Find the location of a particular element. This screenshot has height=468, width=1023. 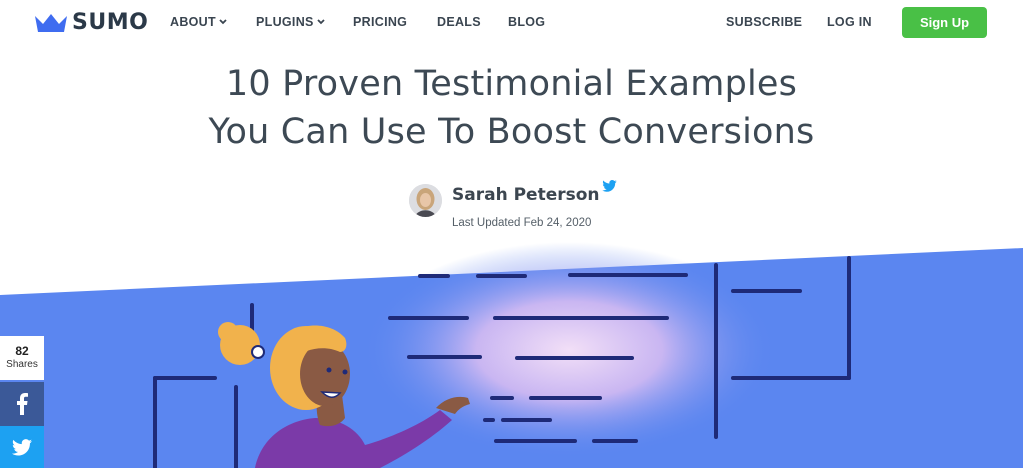

nav-blog: BLOG is located at coordinates (526, 22).